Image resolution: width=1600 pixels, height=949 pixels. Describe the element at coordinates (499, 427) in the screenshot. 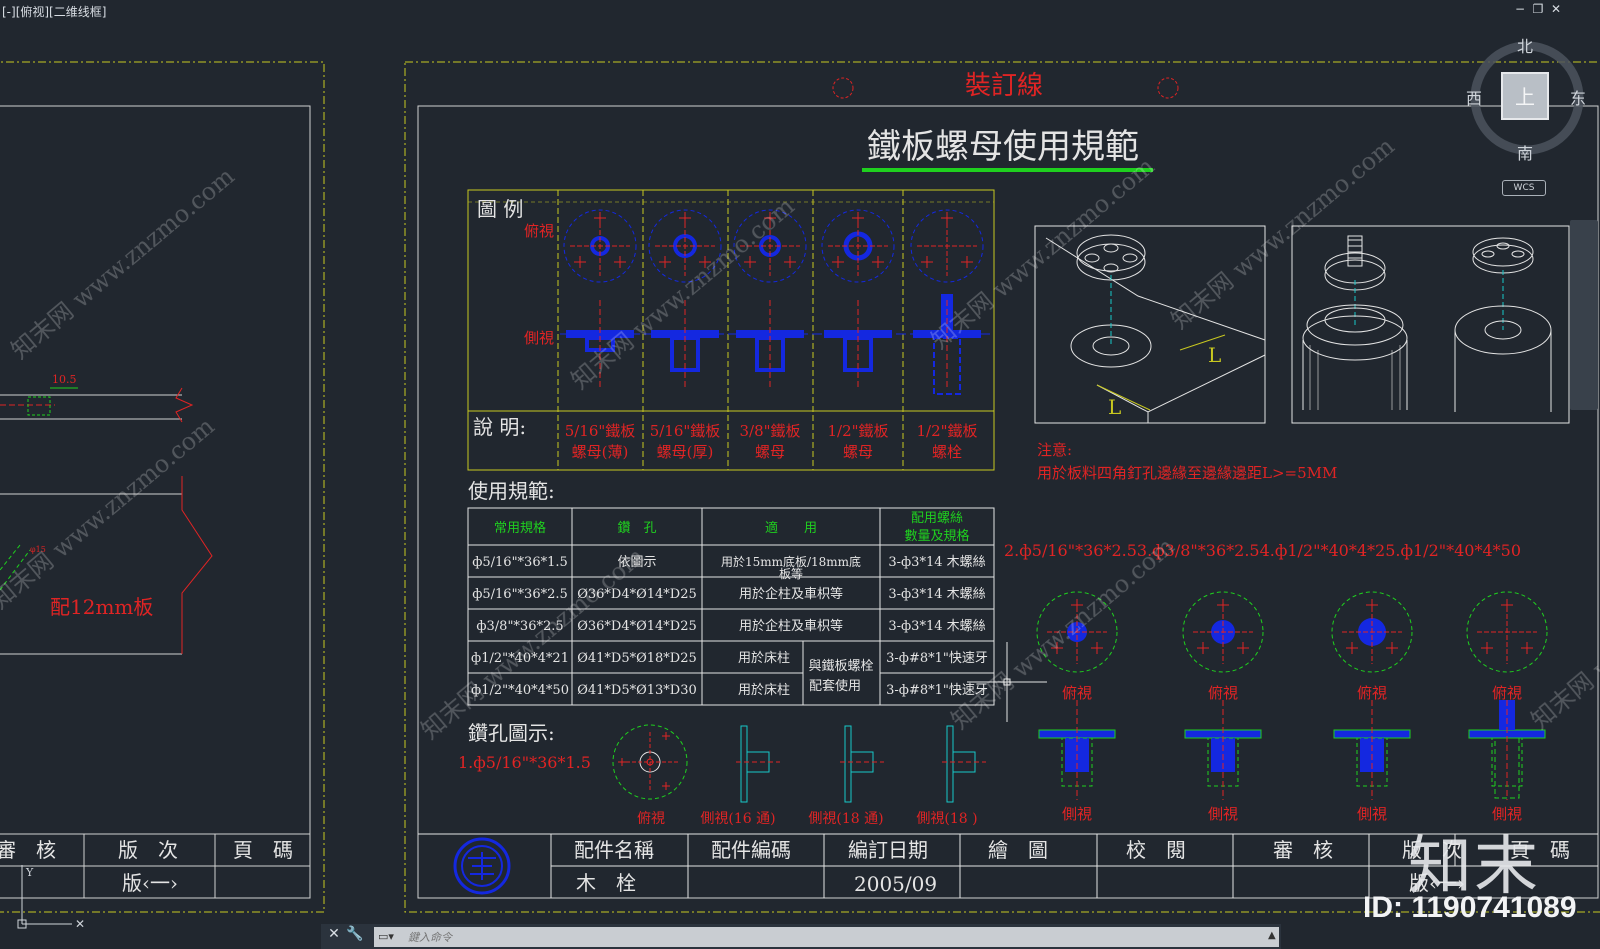

I see `legend-desc-label: 說 明:` at that location.